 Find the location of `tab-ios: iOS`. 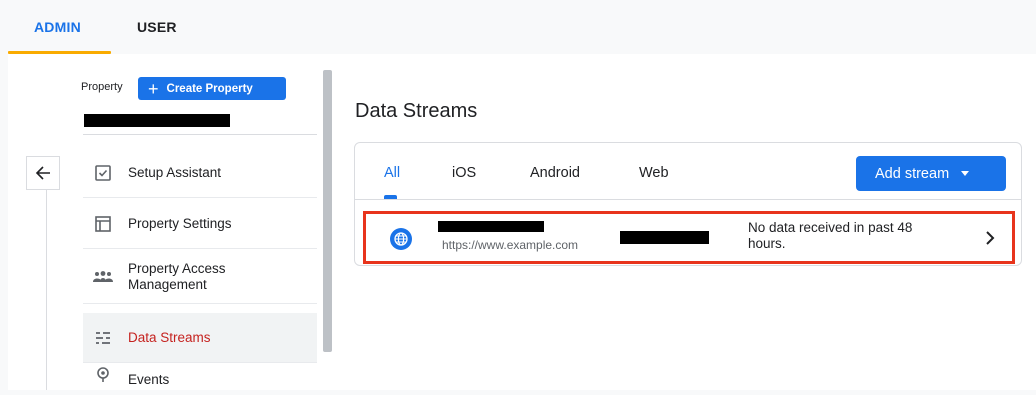

tab-ios: iOS is located at coordinates (464, 173).